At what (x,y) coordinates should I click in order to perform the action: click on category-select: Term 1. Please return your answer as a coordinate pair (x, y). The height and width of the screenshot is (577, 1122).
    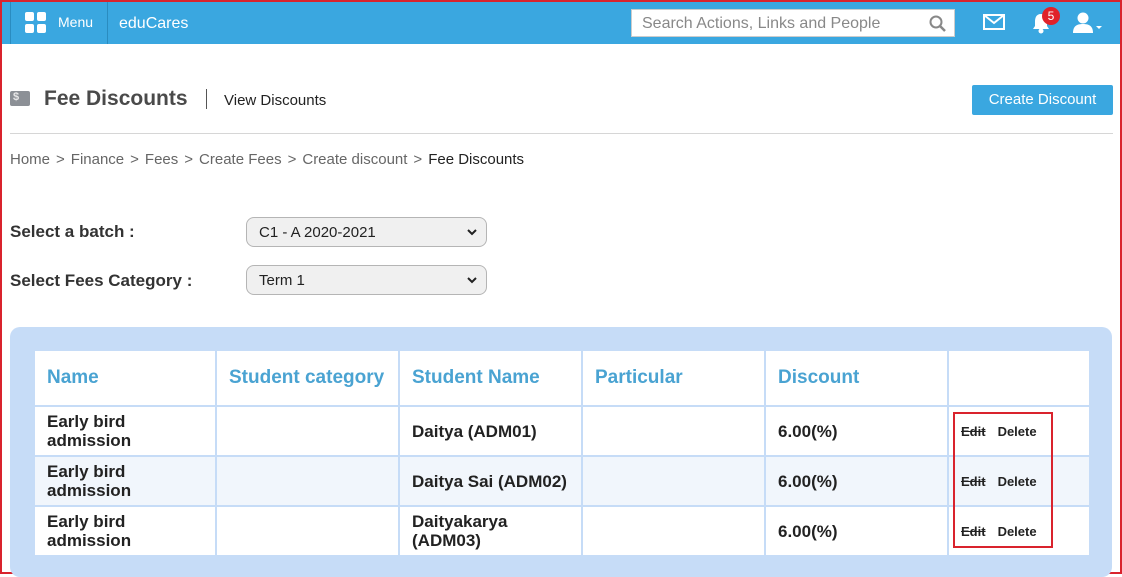
    Looking at the image, I should click on (366, 280).